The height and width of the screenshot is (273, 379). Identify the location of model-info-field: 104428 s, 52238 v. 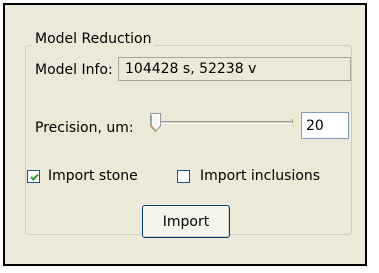
(234, 69).